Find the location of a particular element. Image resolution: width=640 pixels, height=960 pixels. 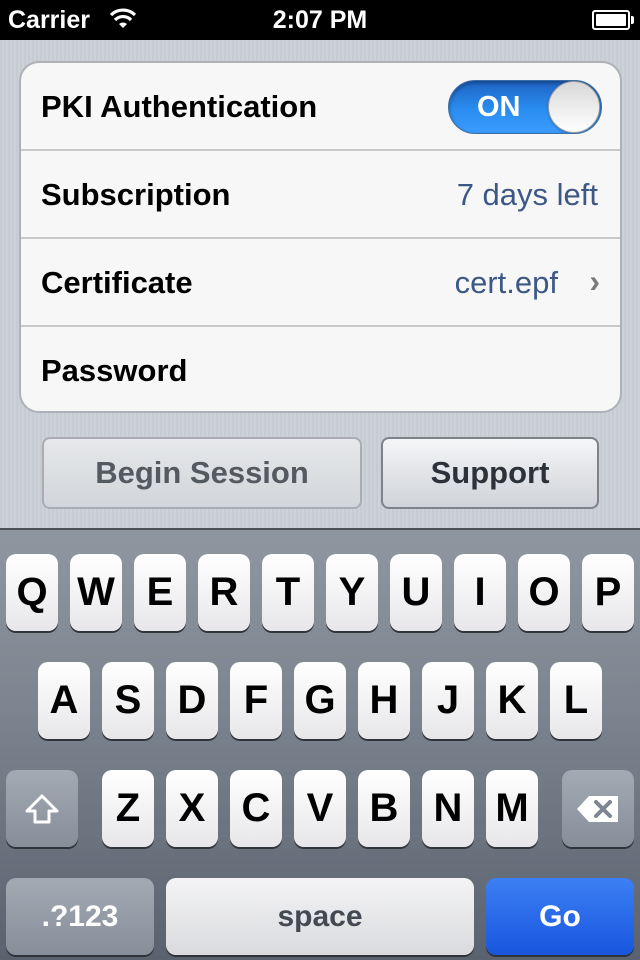

key-p: P is located at coordinates (608, 592).